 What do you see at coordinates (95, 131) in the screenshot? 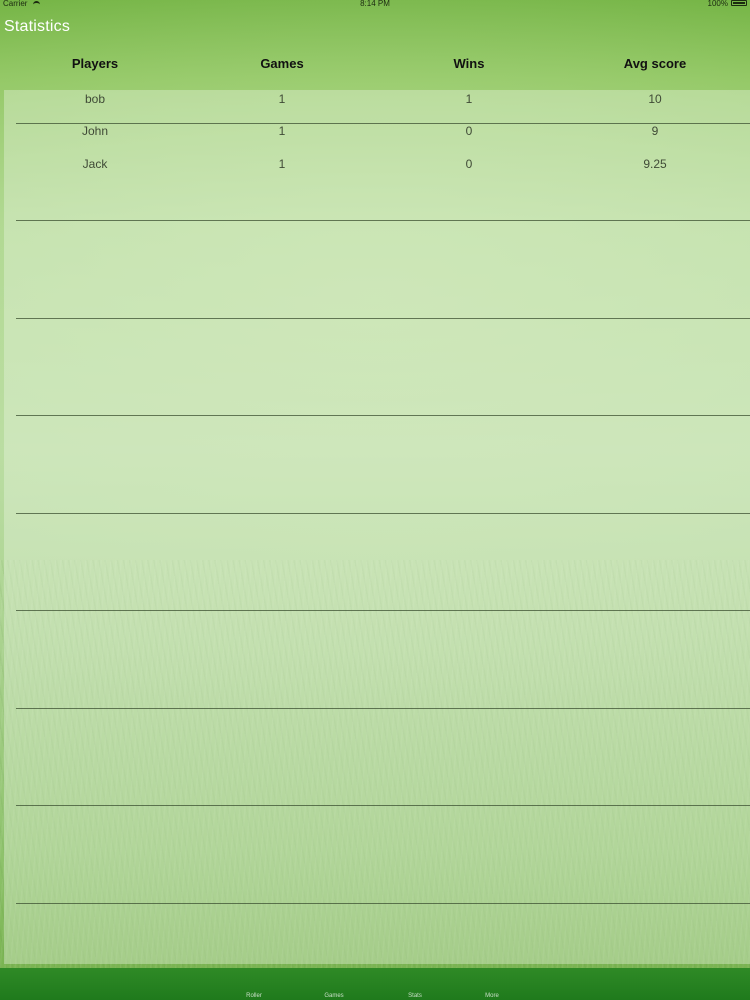
I see `cell-player: John` at bounding box center [95, 131].